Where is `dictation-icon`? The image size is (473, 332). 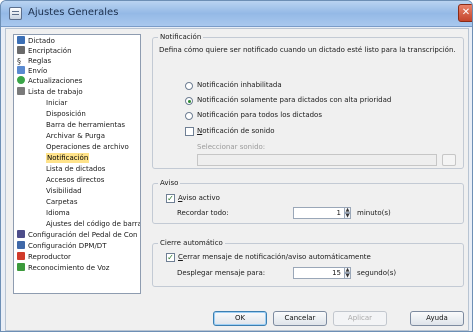
dictation-icon is located at coordinates (21, 40).